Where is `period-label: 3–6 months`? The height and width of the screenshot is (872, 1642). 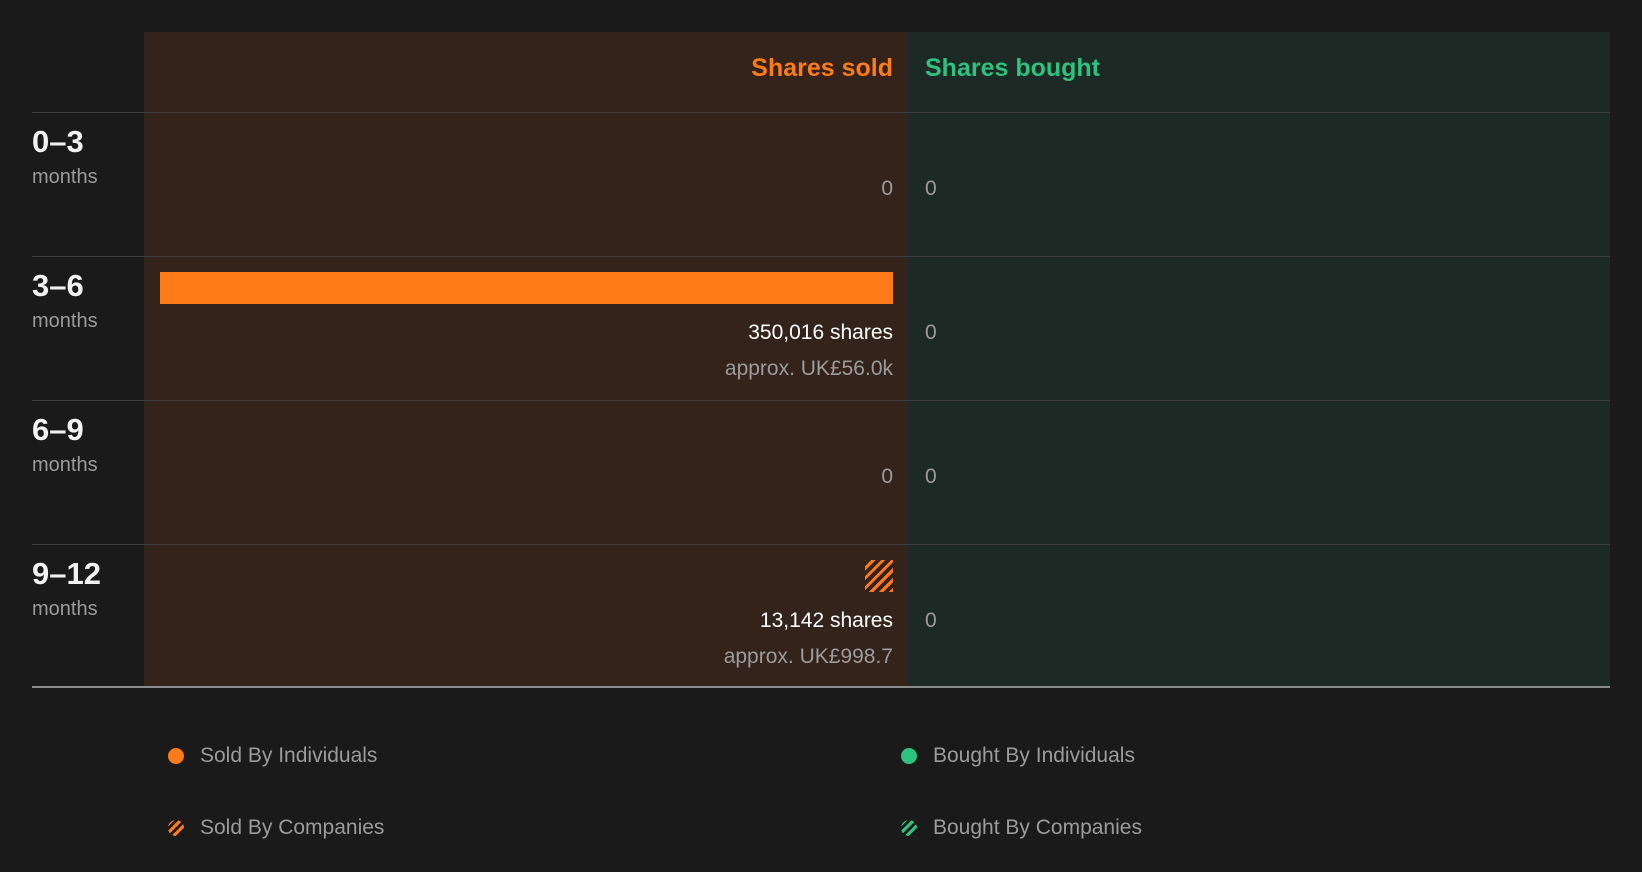
period-label: 3–6 months is located at coordinates (65, 300).